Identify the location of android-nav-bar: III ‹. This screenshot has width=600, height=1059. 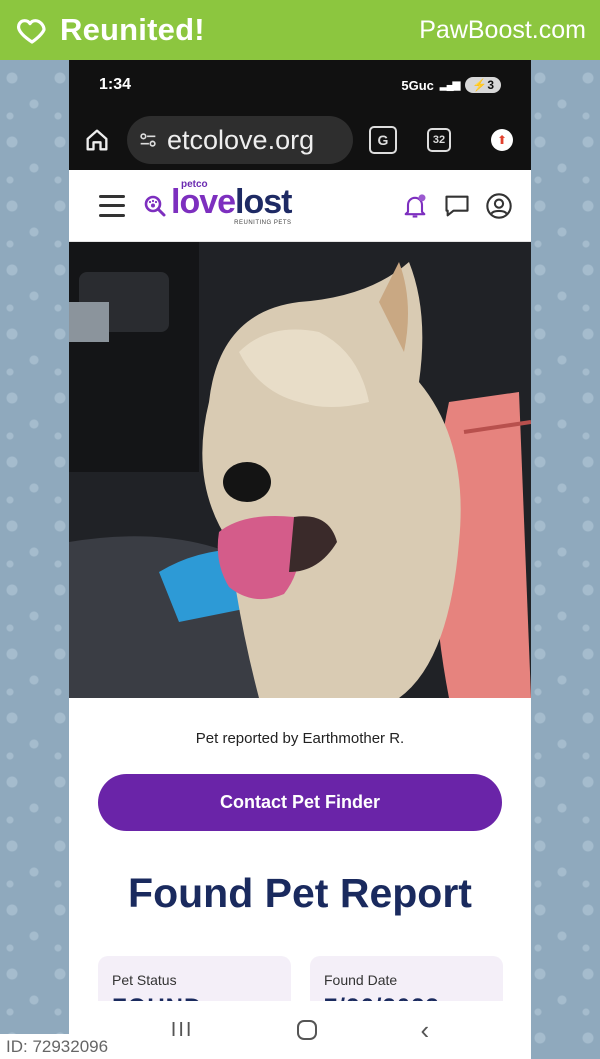
(300, 1030).